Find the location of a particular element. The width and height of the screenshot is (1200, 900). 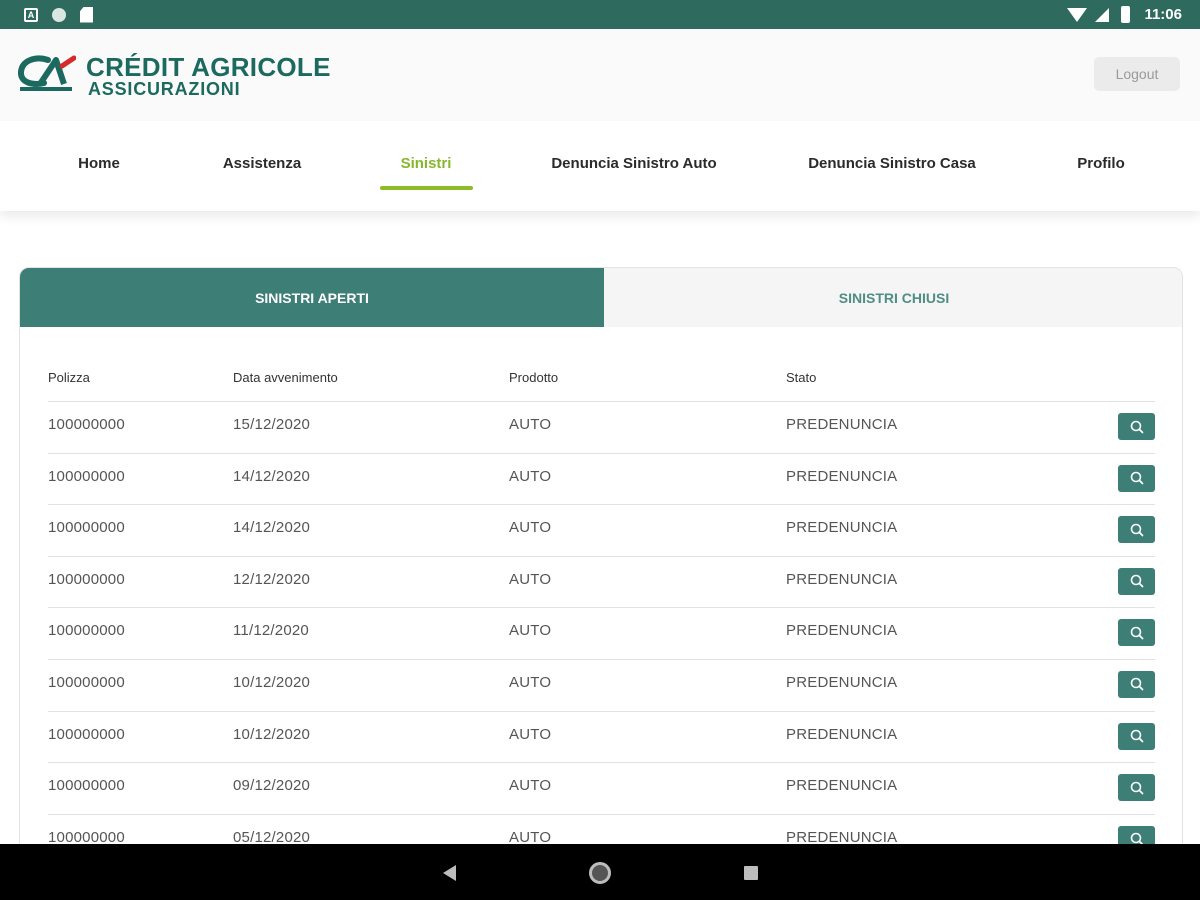

cell-data: 09/12/2020 is located at coordinates (272, 786).